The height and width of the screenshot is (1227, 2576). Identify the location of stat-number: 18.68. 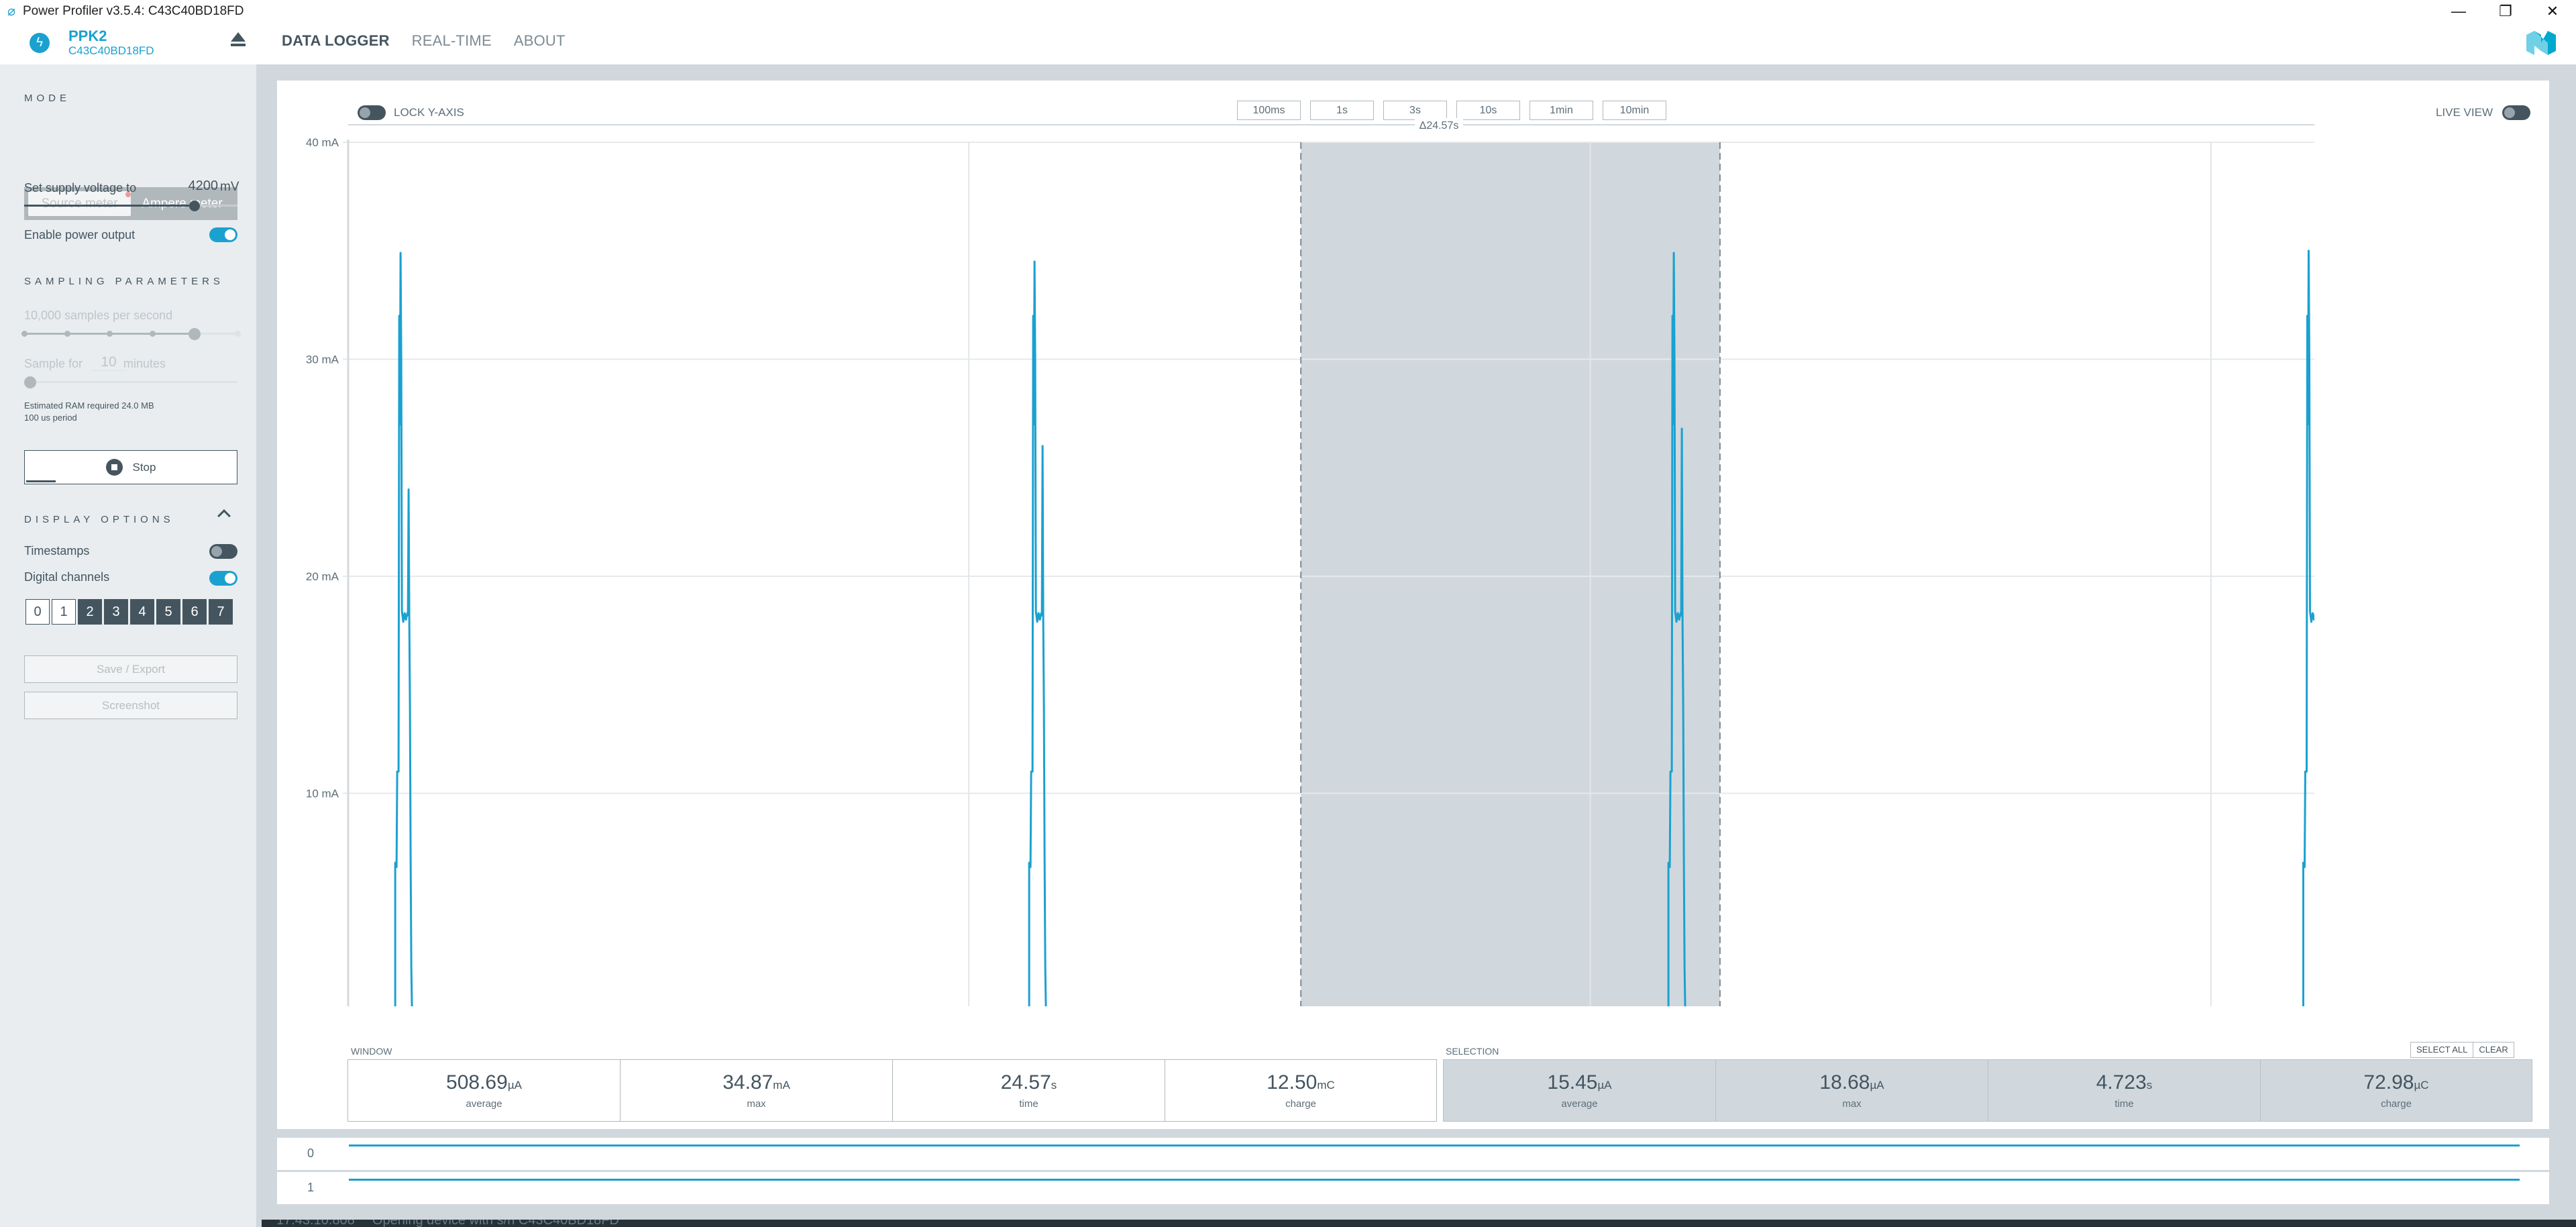
(1844, 1082).